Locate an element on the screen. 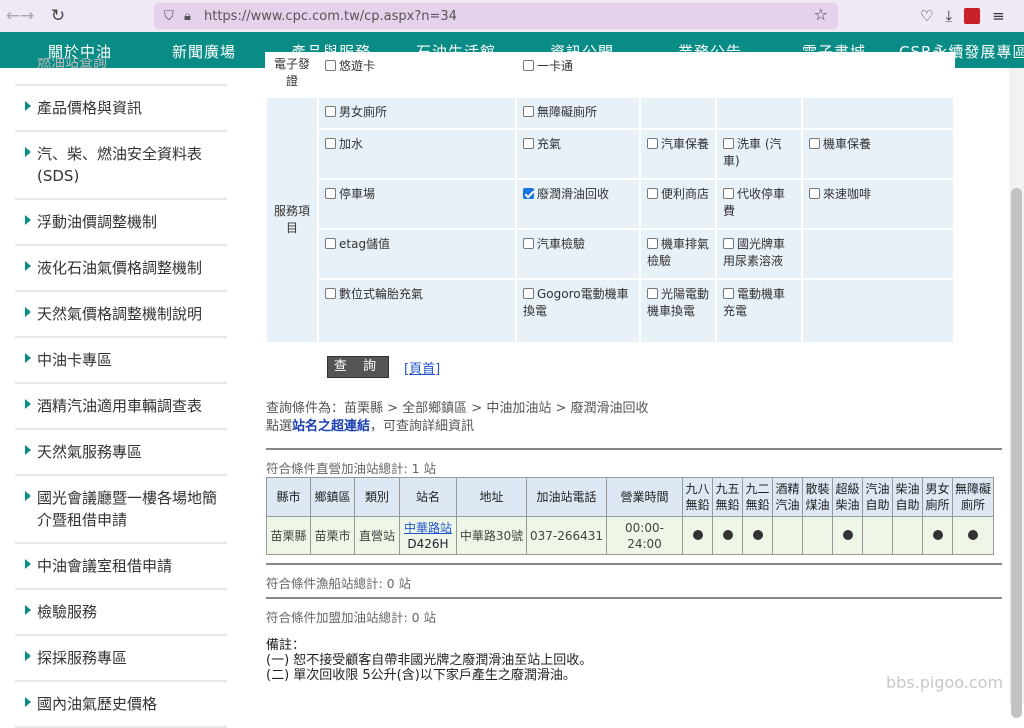 This screenshot has height=728, width=1024. sidebar-item-ethanol: 酒精汽油適用車輛調查表 is located at coordinates (121, 407).